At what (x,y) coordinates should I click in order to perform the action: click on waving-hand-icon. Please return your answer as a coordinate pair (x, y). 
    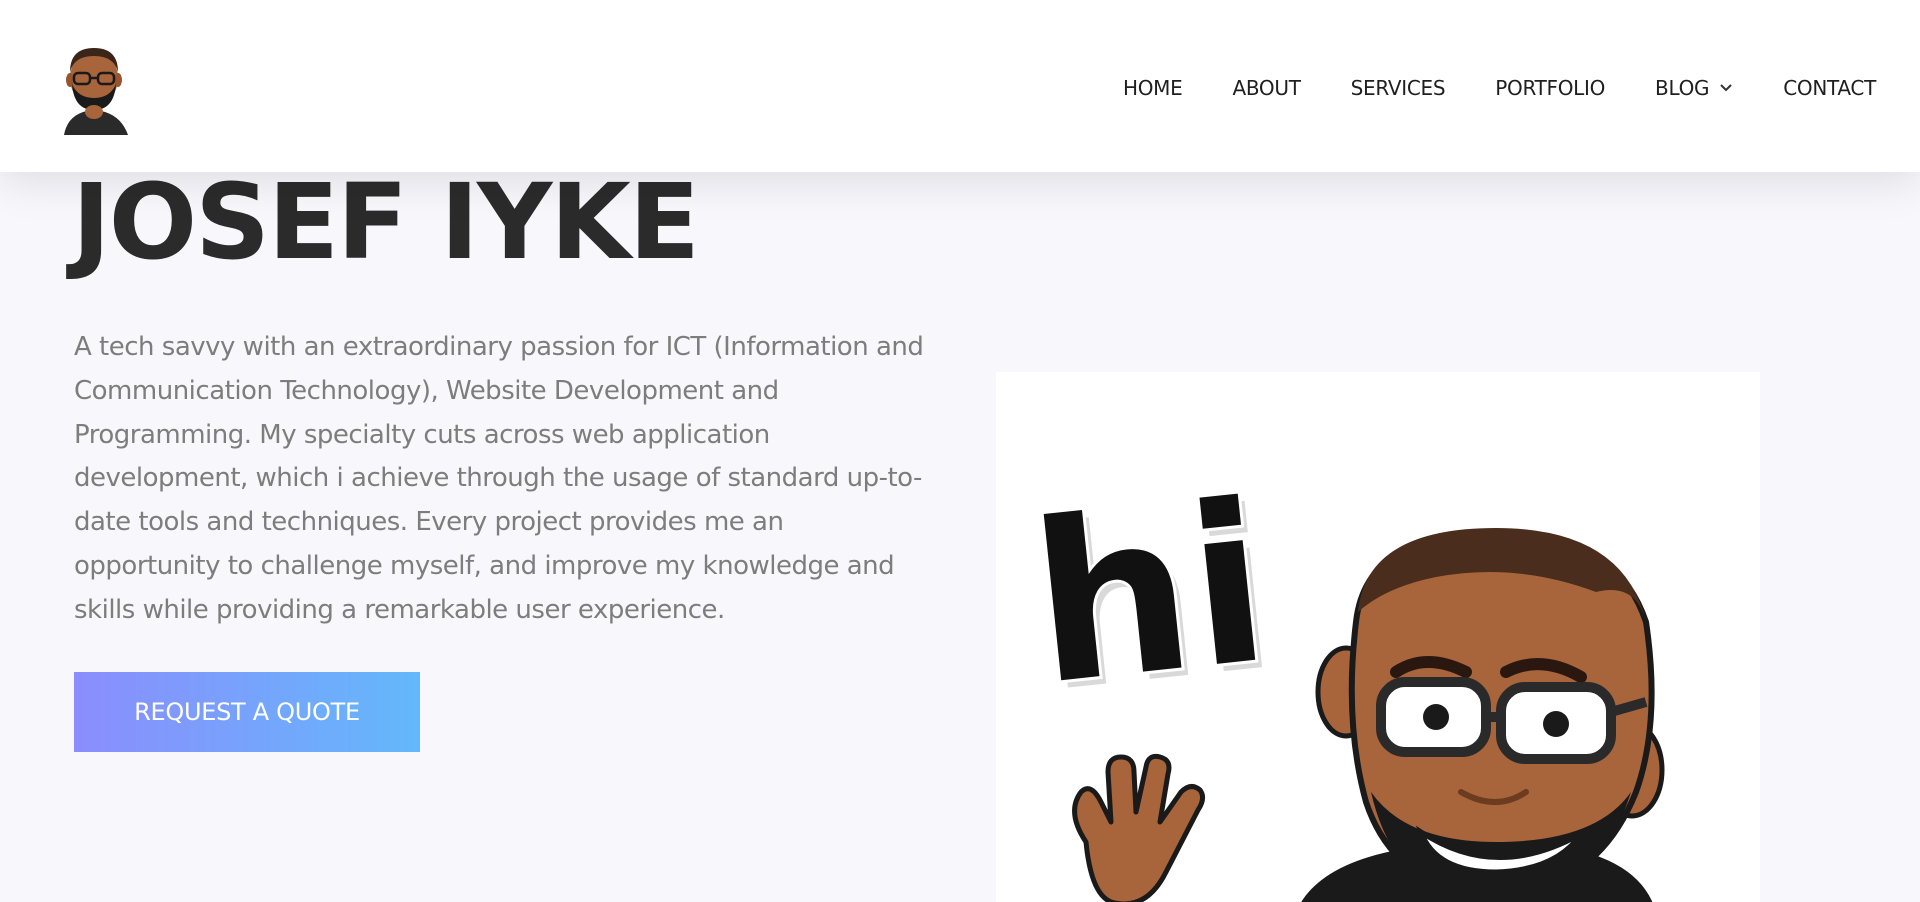
    Looking at the image, I should click on (1139, 828).